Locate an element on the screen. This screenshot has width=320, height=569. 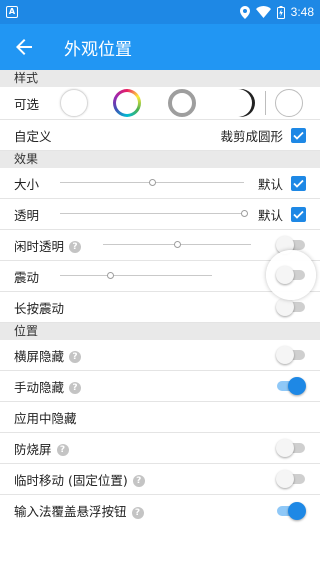
opacity-slider is located at coordinates (154, 214).